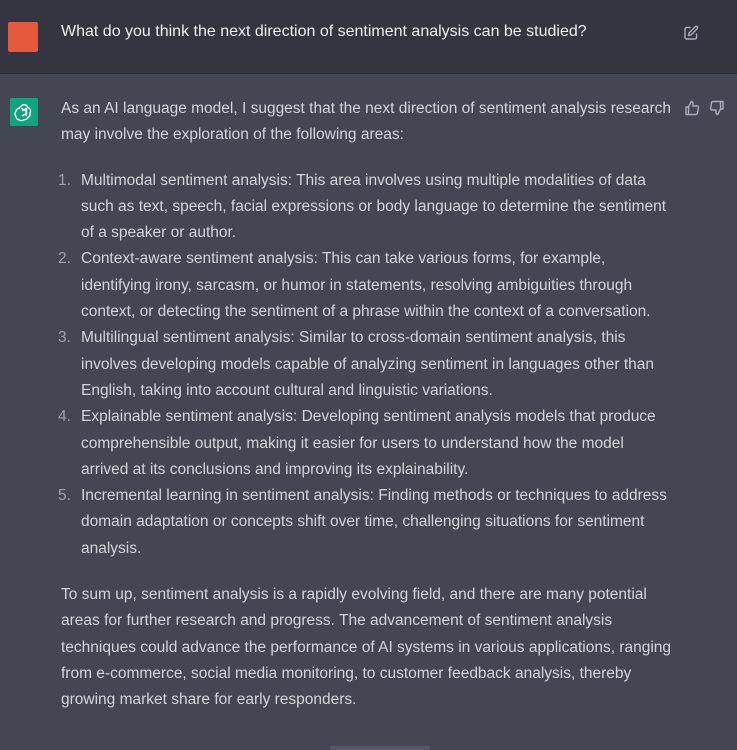 The height and width of the screenshot is (750, 737). I want to click on list-item-number: 5., so click(64, 496).